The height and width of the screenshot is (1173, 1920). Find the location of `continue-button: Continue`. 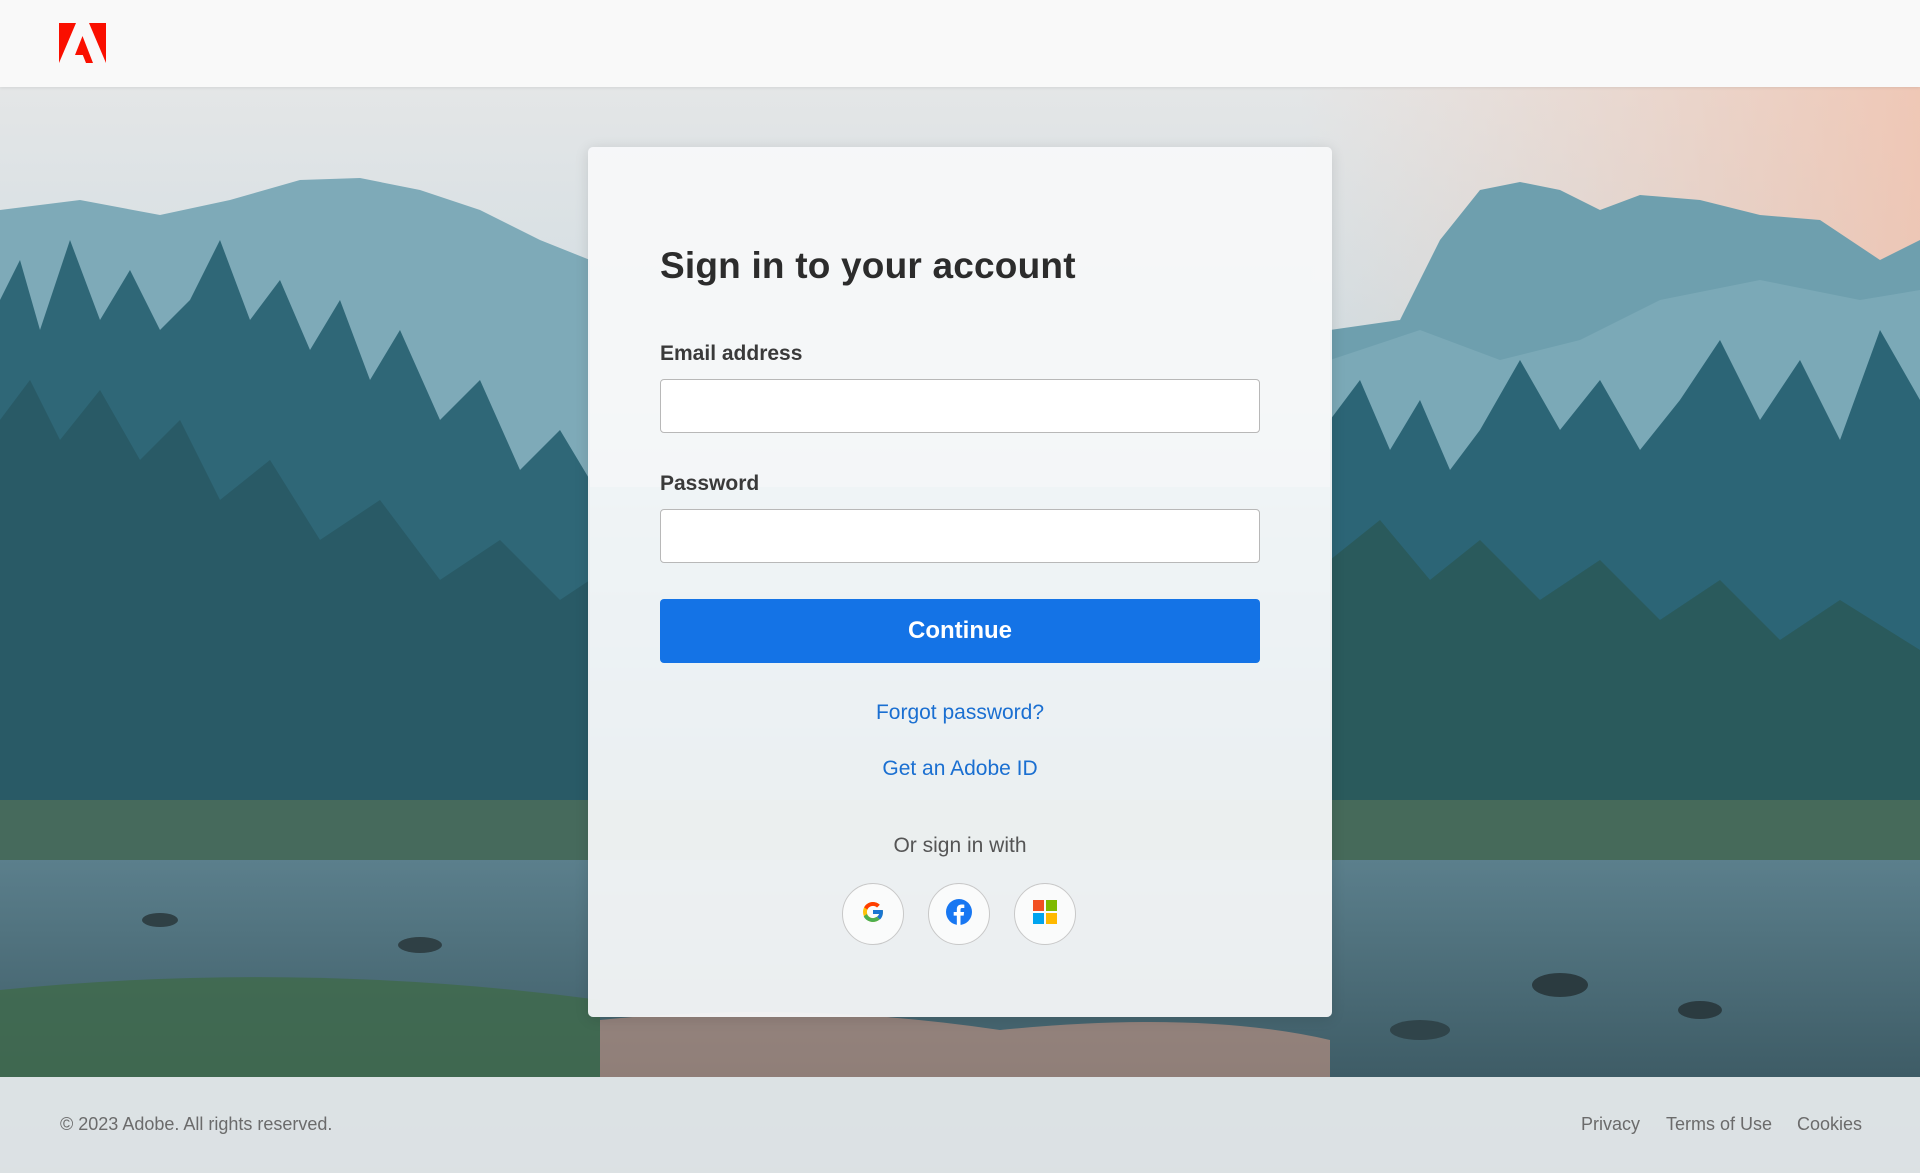

continue-button: Continue is located at coordinates (960, 631).